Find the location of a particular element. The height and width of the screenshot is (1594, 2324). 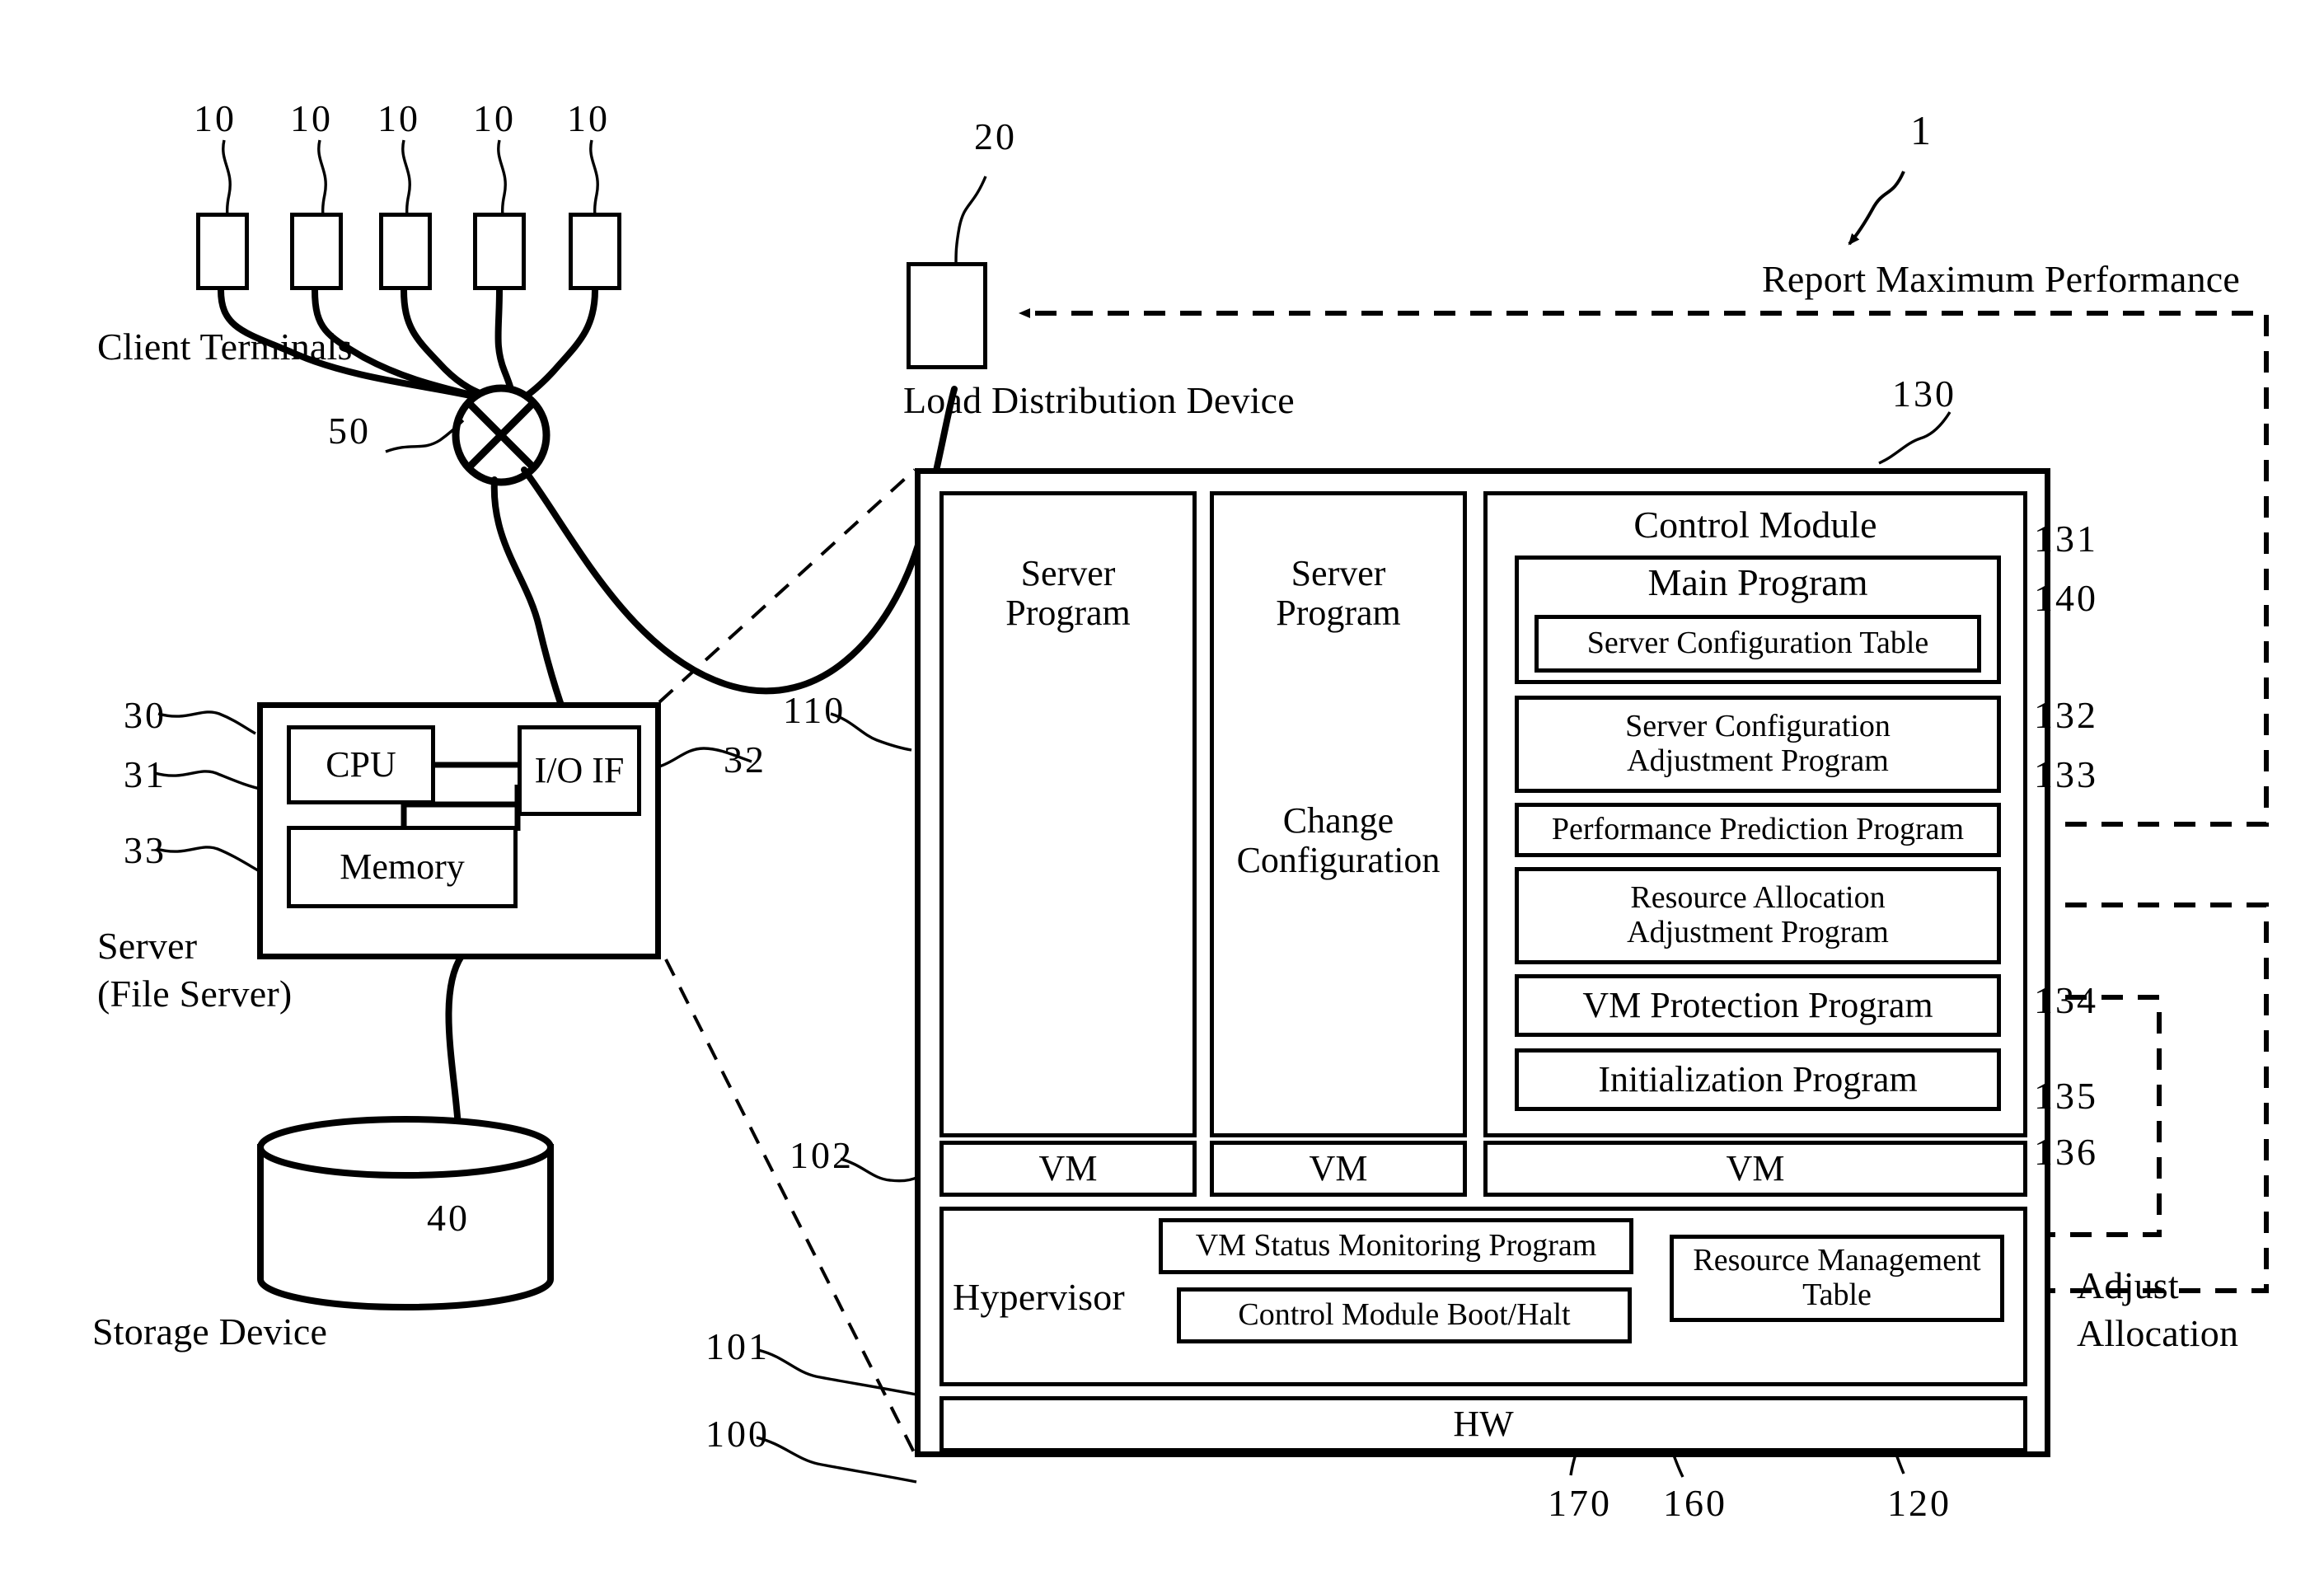

change-configuration-line1: Change is located at coordinates (1338, 820).